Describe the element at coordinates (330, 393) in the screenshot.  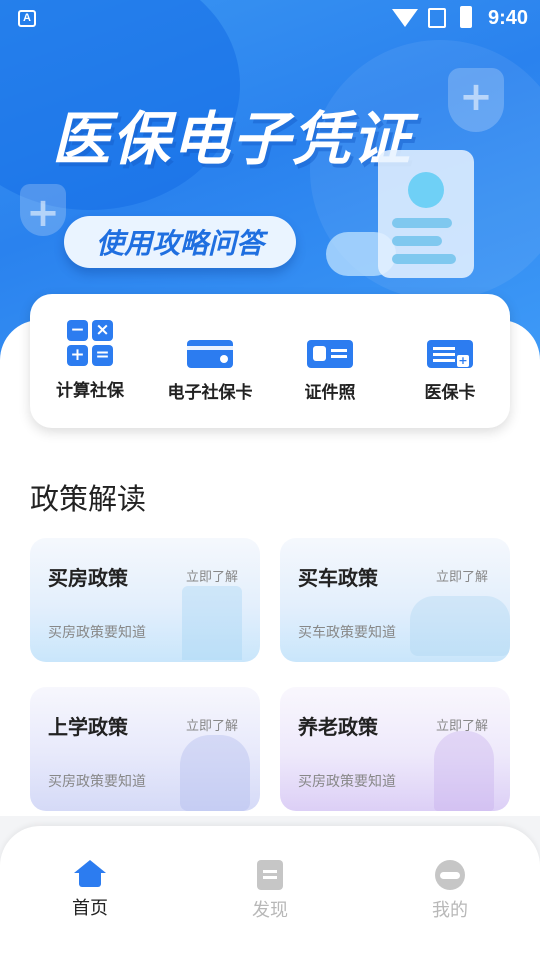
I see `quick-action-label: 证件照` at that location.